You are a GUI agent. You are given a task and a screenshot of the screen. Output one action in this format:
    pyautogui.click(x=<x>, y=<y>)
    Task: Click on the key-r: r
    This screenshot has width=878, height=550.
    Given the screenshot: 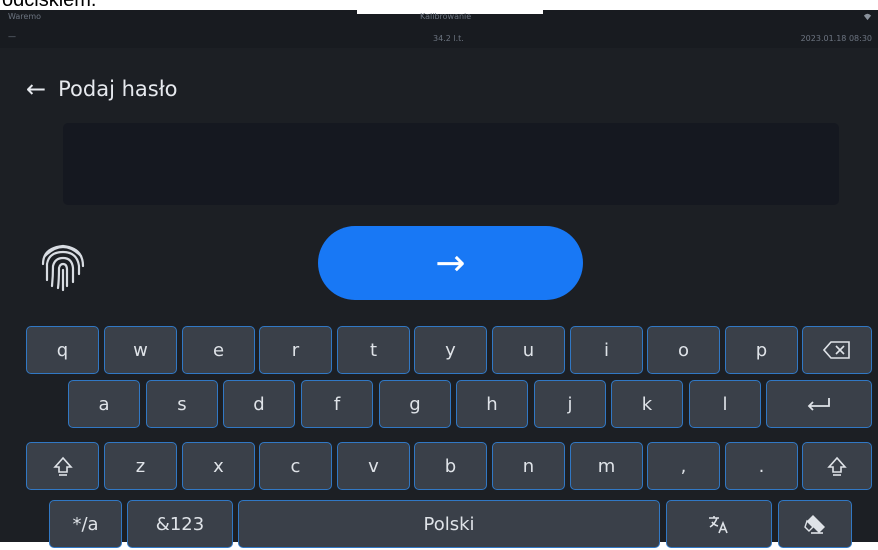 What is the action you would take?
    pyautogui.click(x=295, y=350)
    